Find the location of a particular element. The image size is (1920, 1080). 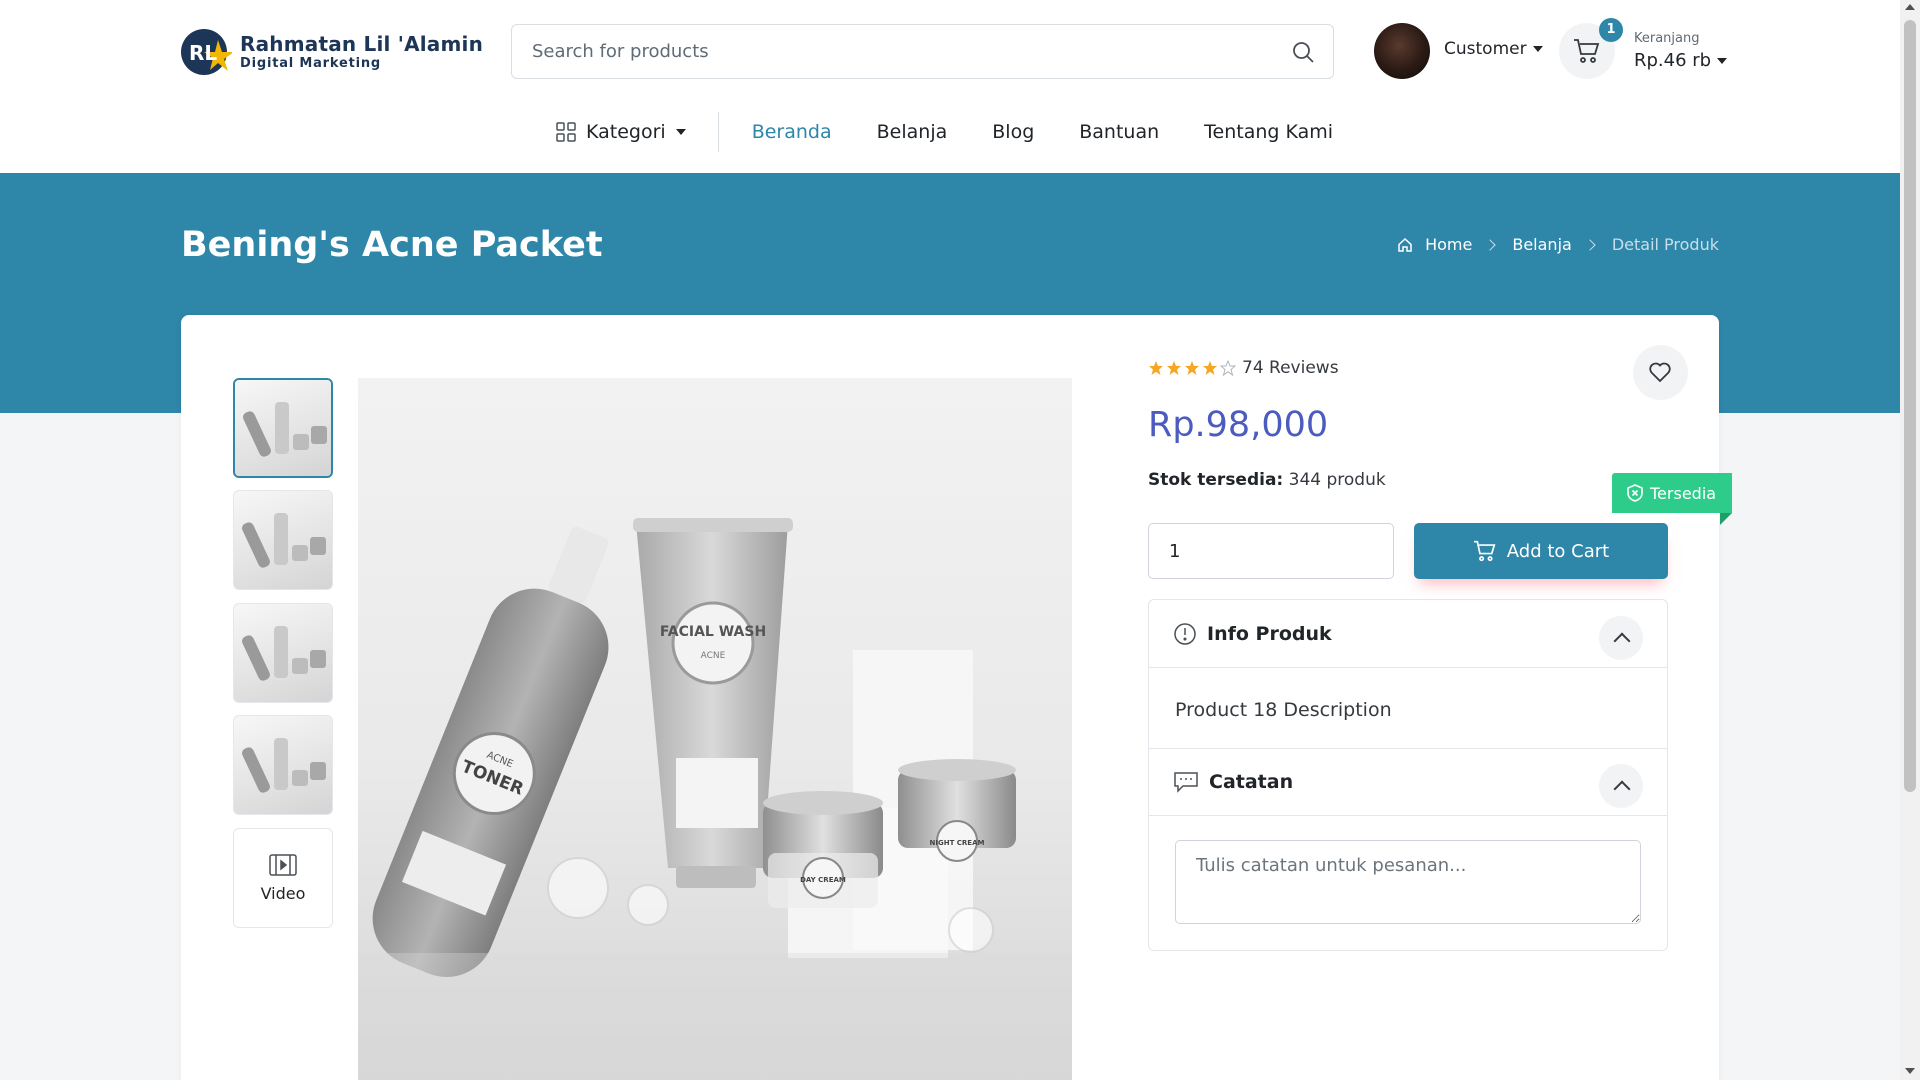

nav-divider is located at coordinates (718, 132).